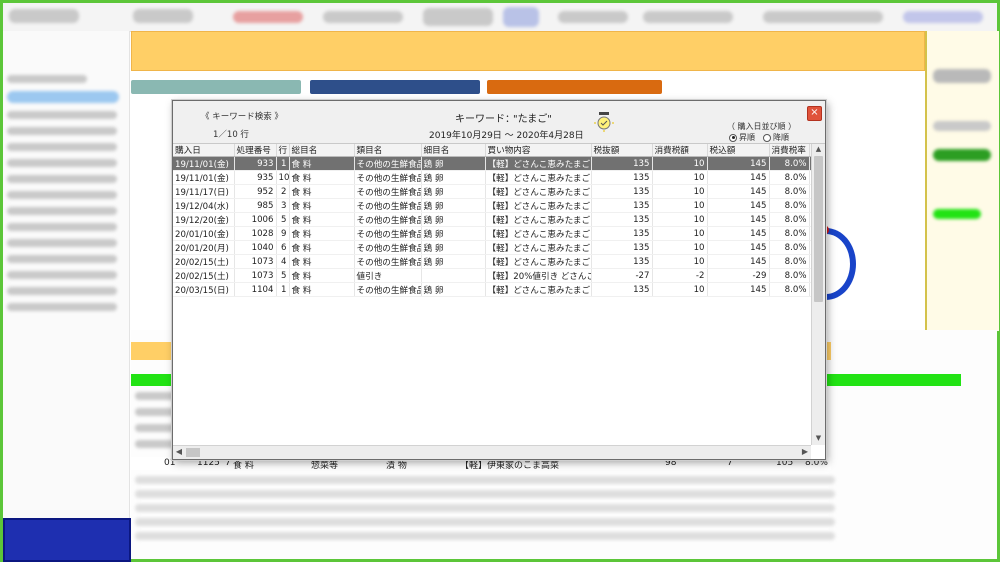  What do you see at coordinates (255, 205) in the screenshot?
I see `table-cell: 985` at bounding box center [255, 205].